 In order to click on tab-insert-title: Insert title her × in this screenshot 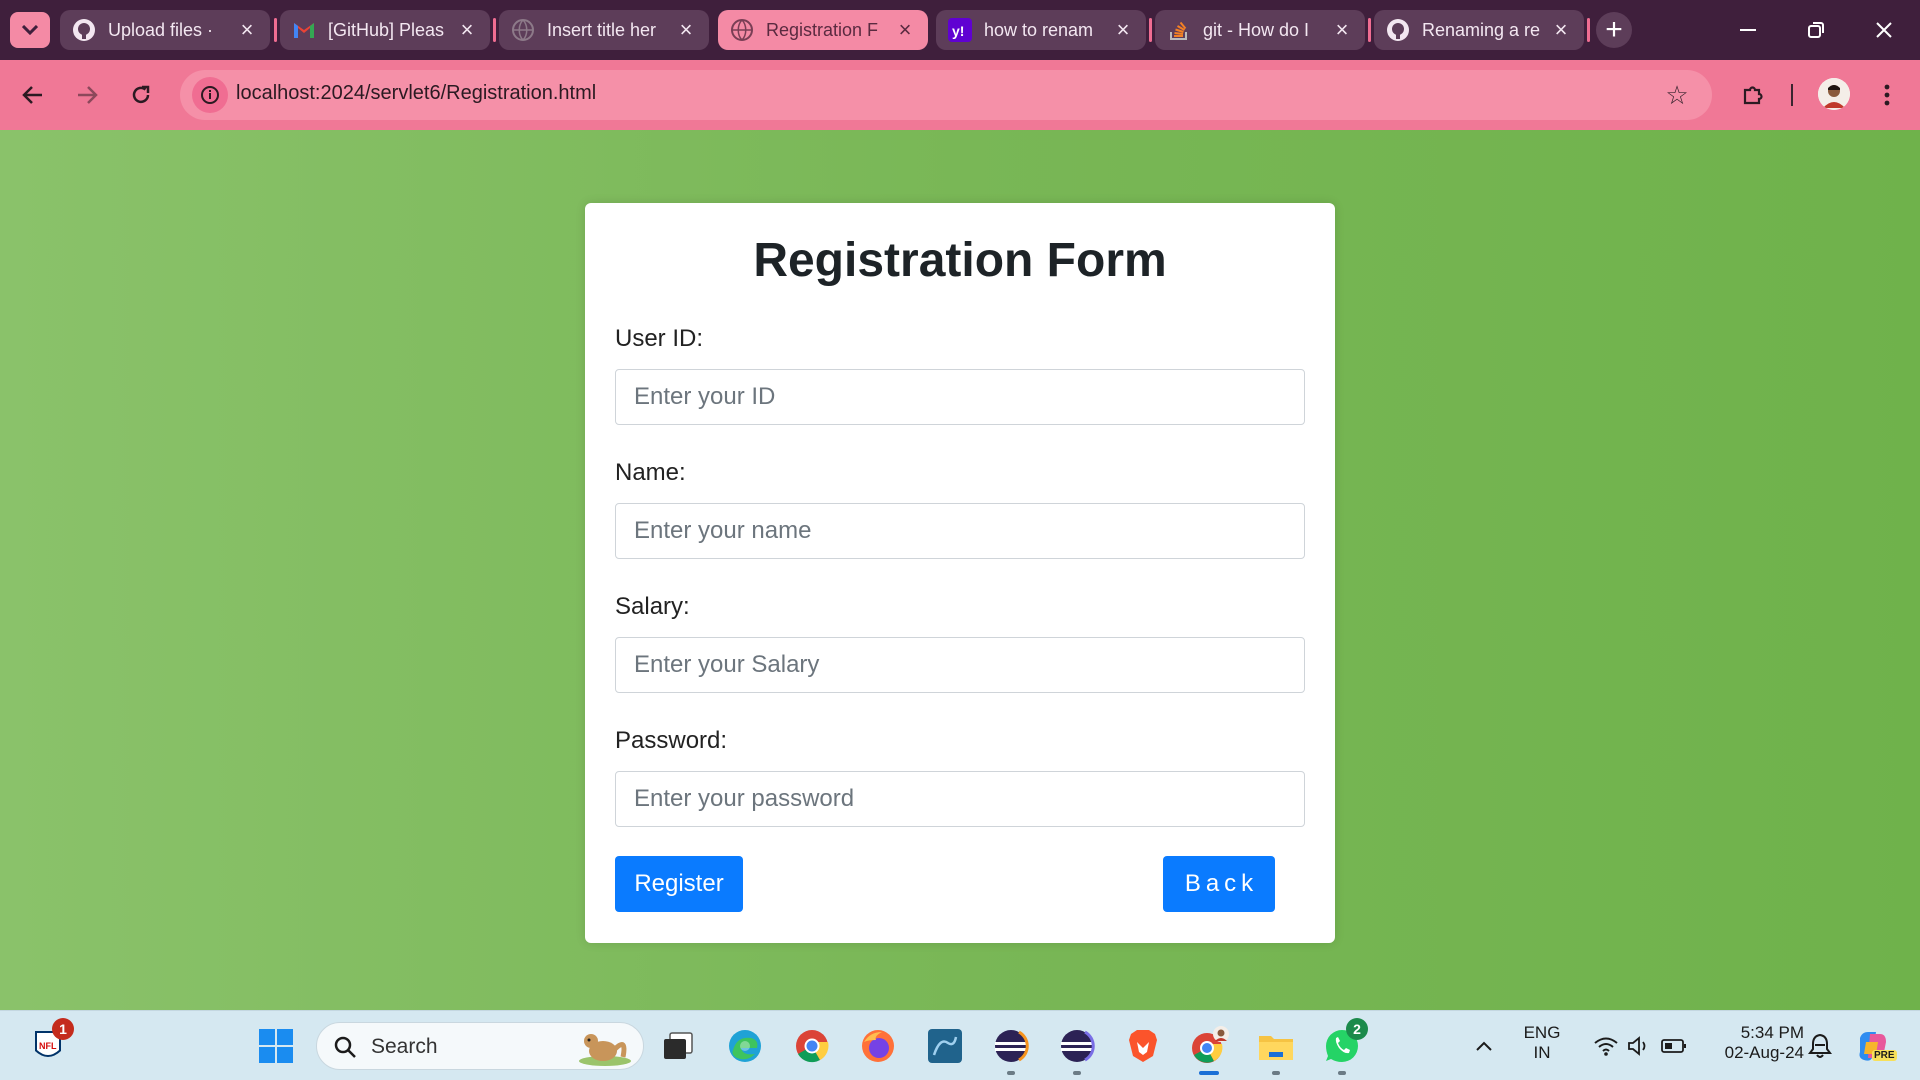, I will do `click(604, 30)`.